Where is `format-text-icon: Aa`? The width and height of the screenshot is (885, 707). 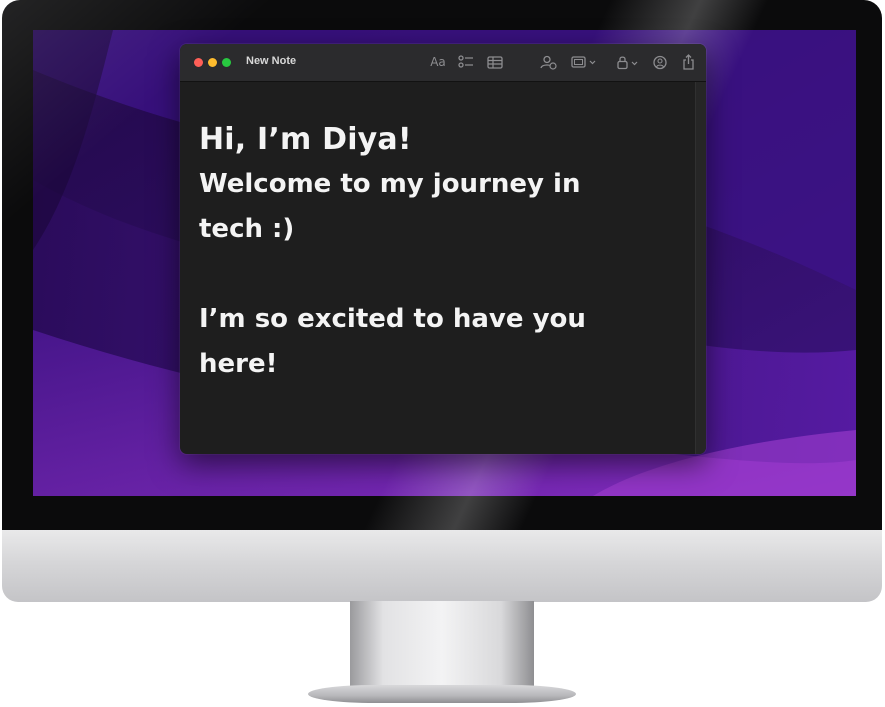
format-text-icon: Aa is located at coordinates (438, 62).